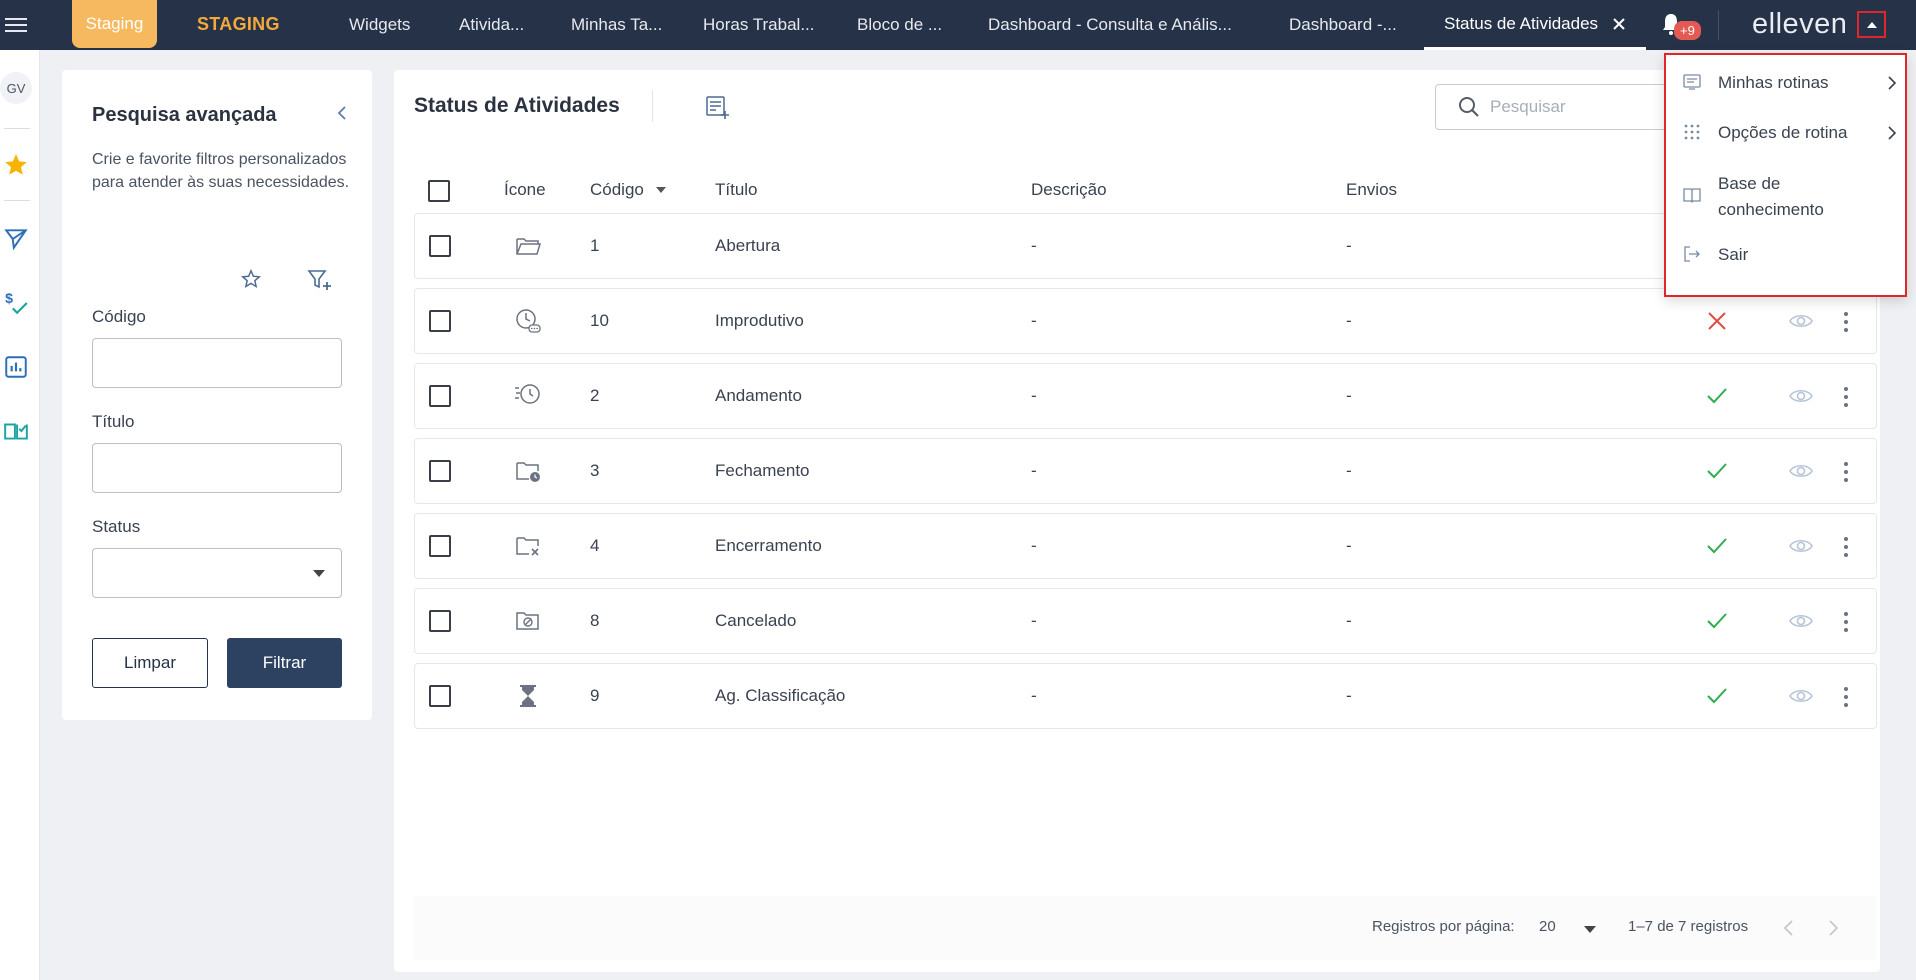 This screenshot has width=1916, height=980. What do you see at coordinates (439, 191) in the screenshot?
I see `select-all-checkbox` at bounding box center [439, 191].